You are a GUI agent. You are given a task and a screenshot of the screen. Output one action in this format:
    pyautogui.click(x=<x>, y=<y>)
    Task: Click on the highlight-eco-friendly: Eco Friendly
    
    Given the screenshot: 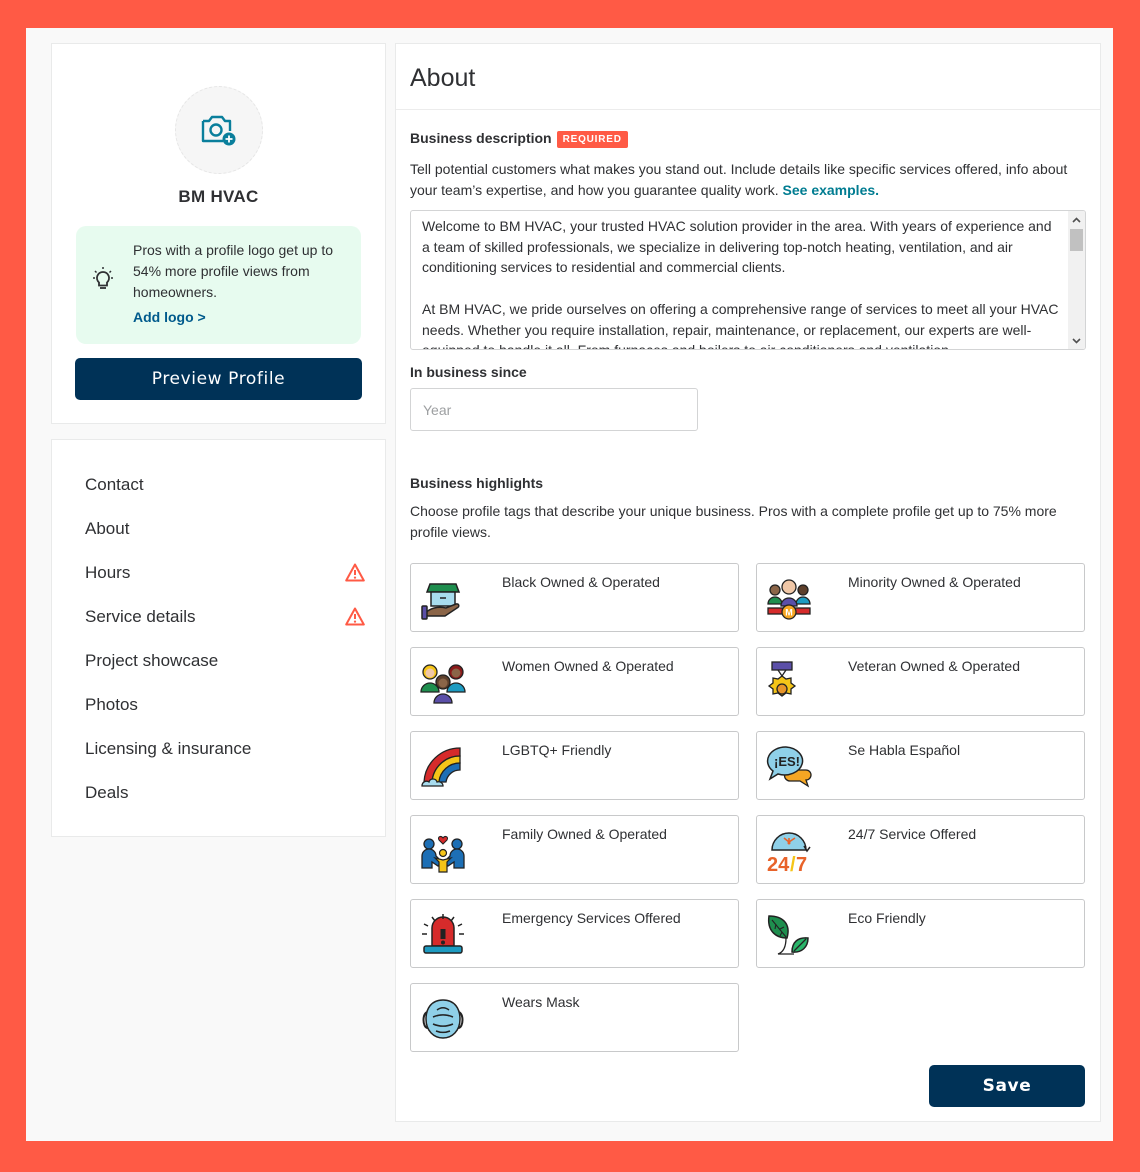 What is the action you would take?
    pyautogui.click(x=920, y=933)
    